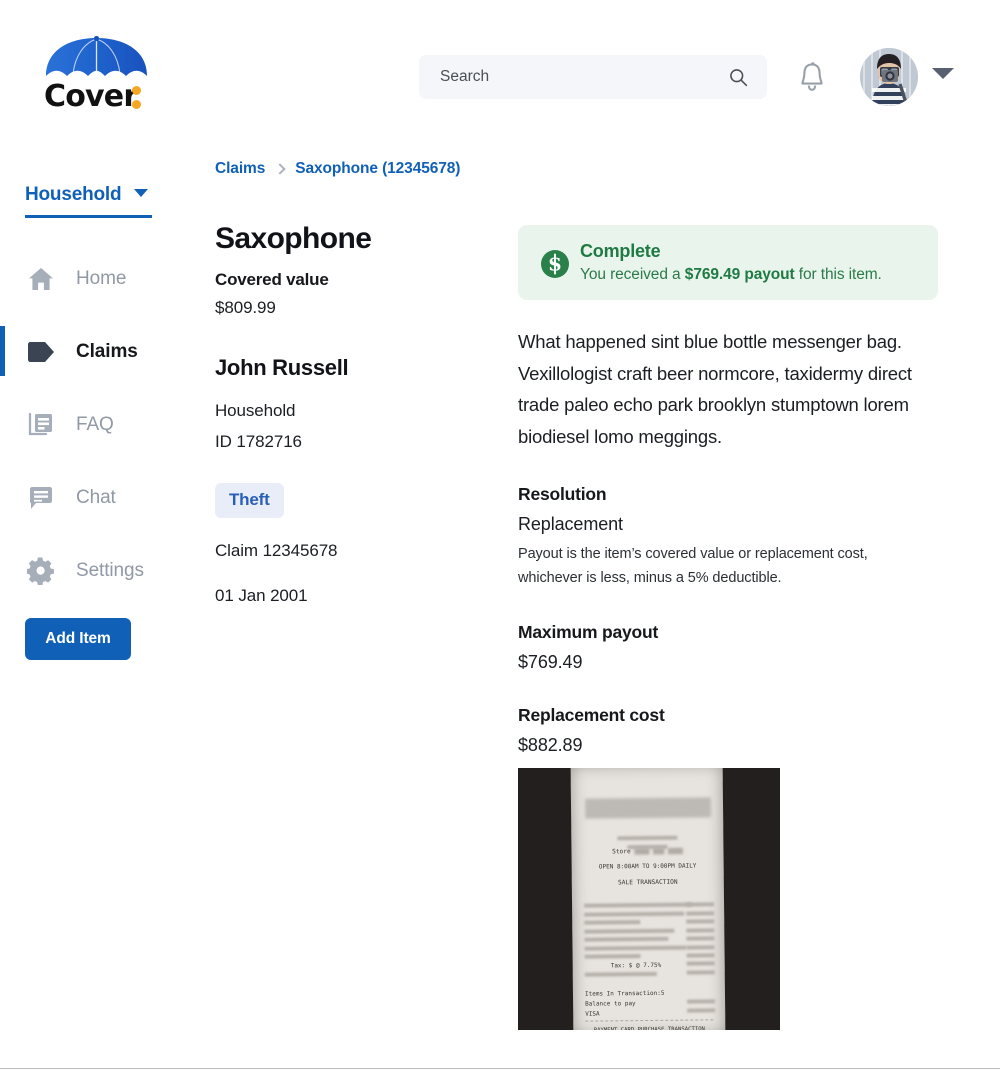  Describe the element at coordinates (95, 424) in the screenshot. I see `sidebar-item-label: FAQ` at that location.